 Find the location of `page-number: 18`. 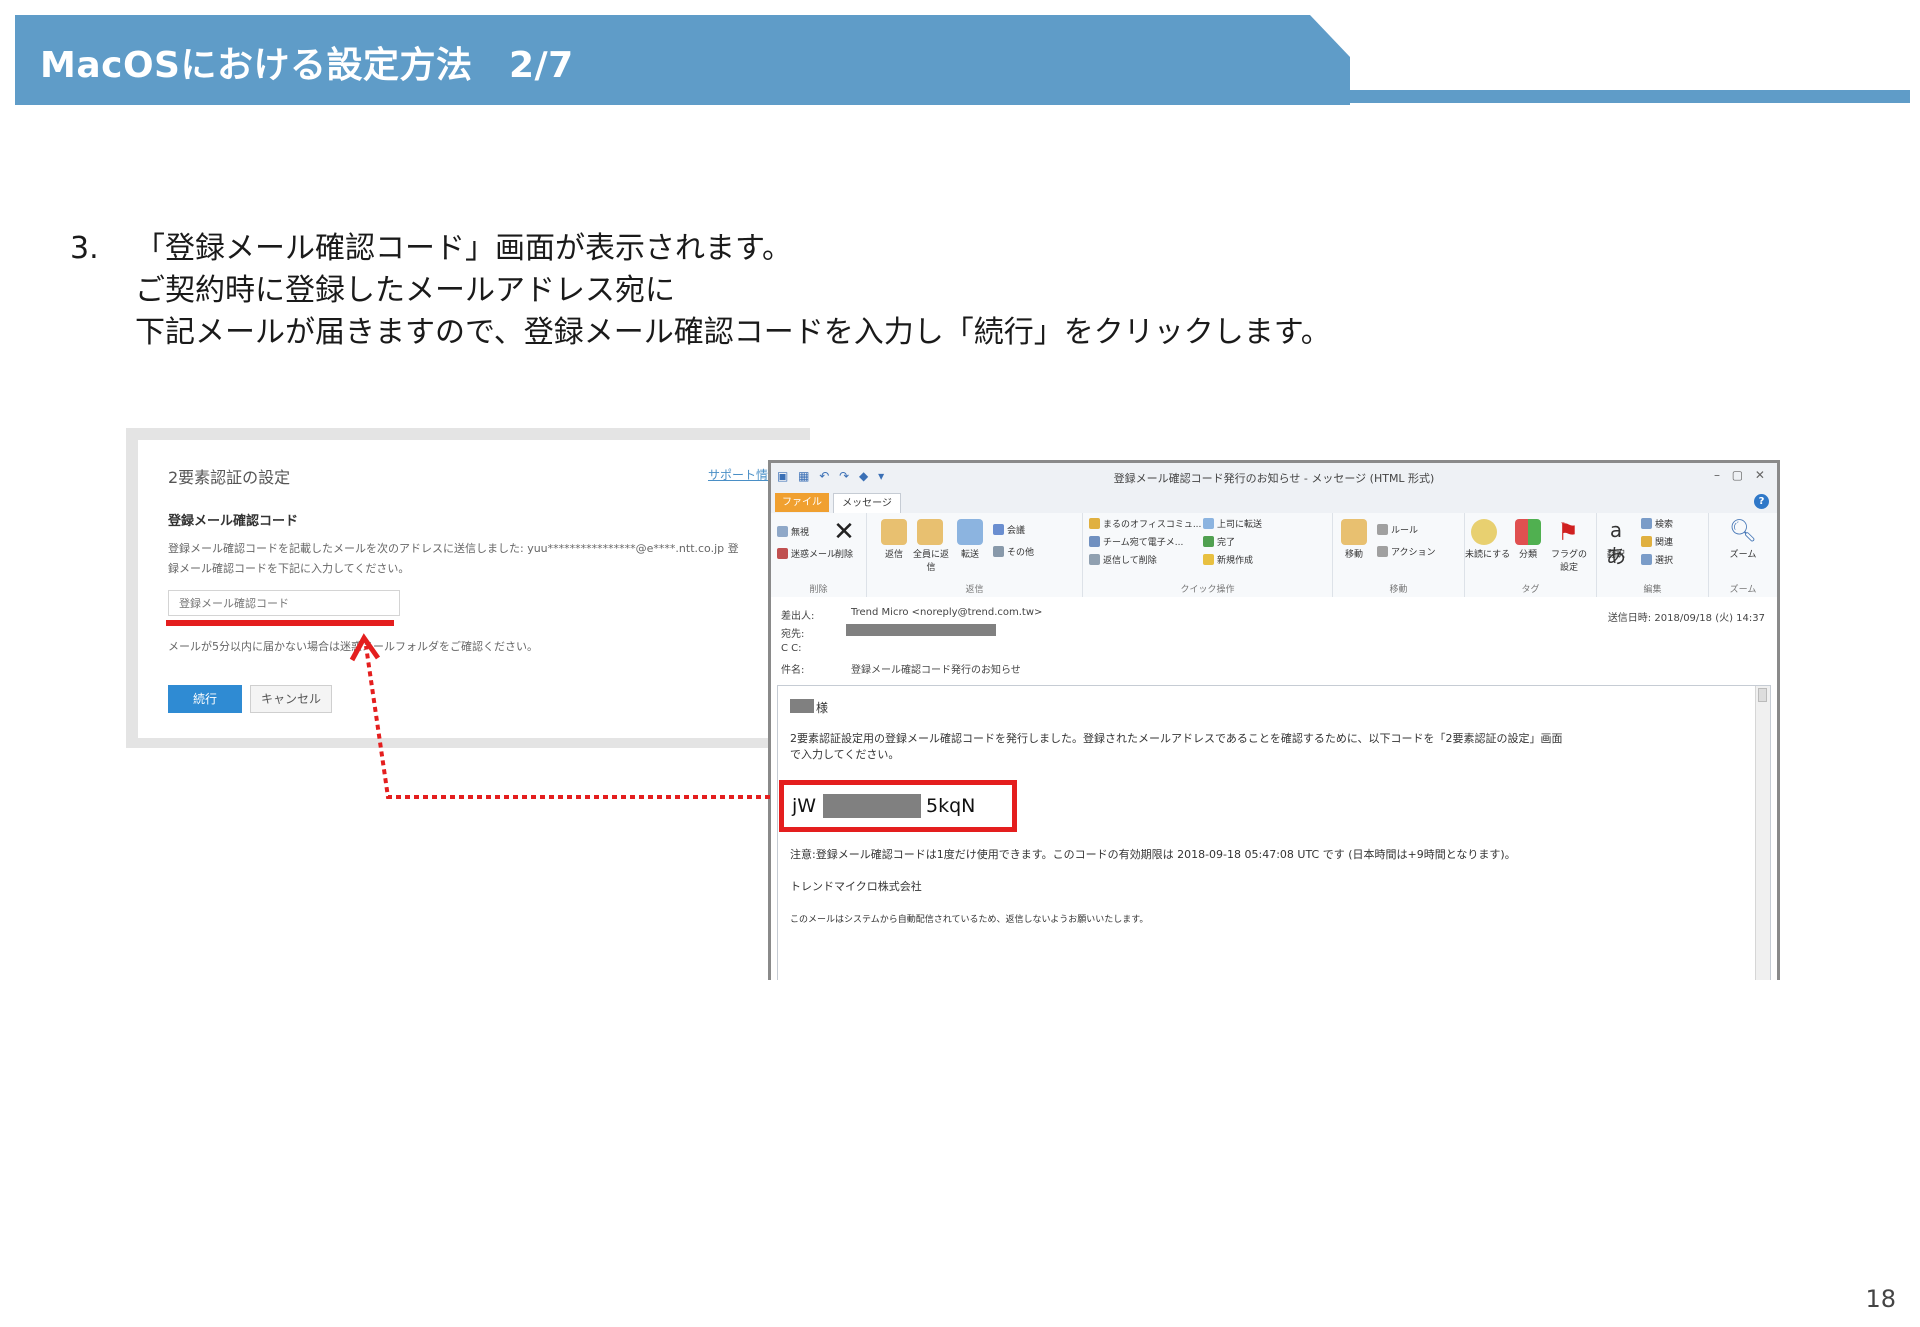

page-number: 18 is located at coordinates (1880, 1299).